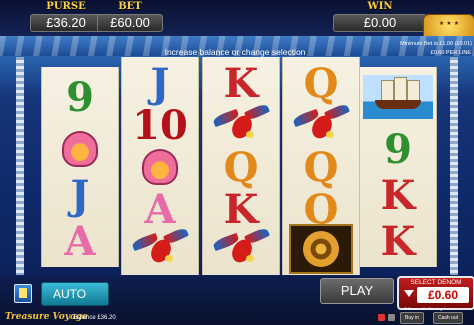  What do you see at coordinates (436, 282) in the screenshot?
I see `select-denom-label: SELECT DENOM` at bounding box center [436, 282].